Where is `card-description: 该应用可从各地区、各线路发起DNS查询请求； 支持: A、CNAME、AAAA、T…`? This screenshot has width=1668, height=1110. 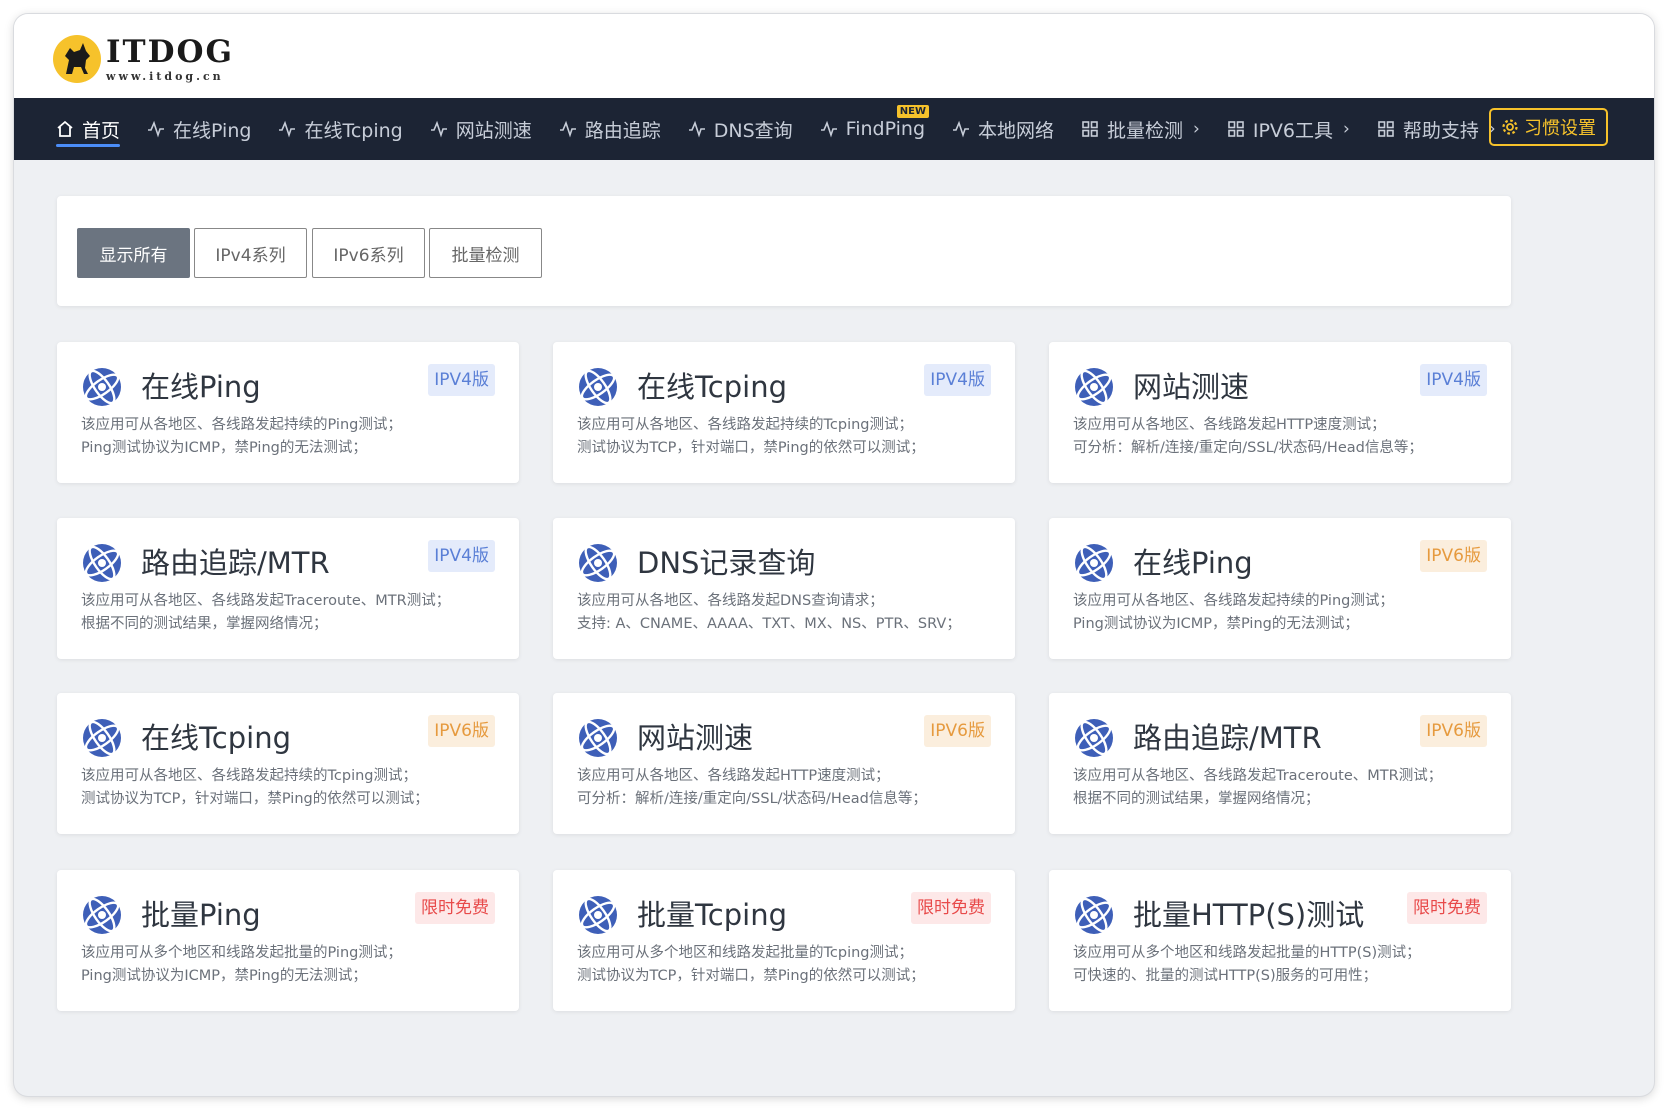
card-description: 该应用可从各地区、各线路发起DNS查询请求； 支持: A、CNAME、AAAA、T… is located at coordinates (788, 613).